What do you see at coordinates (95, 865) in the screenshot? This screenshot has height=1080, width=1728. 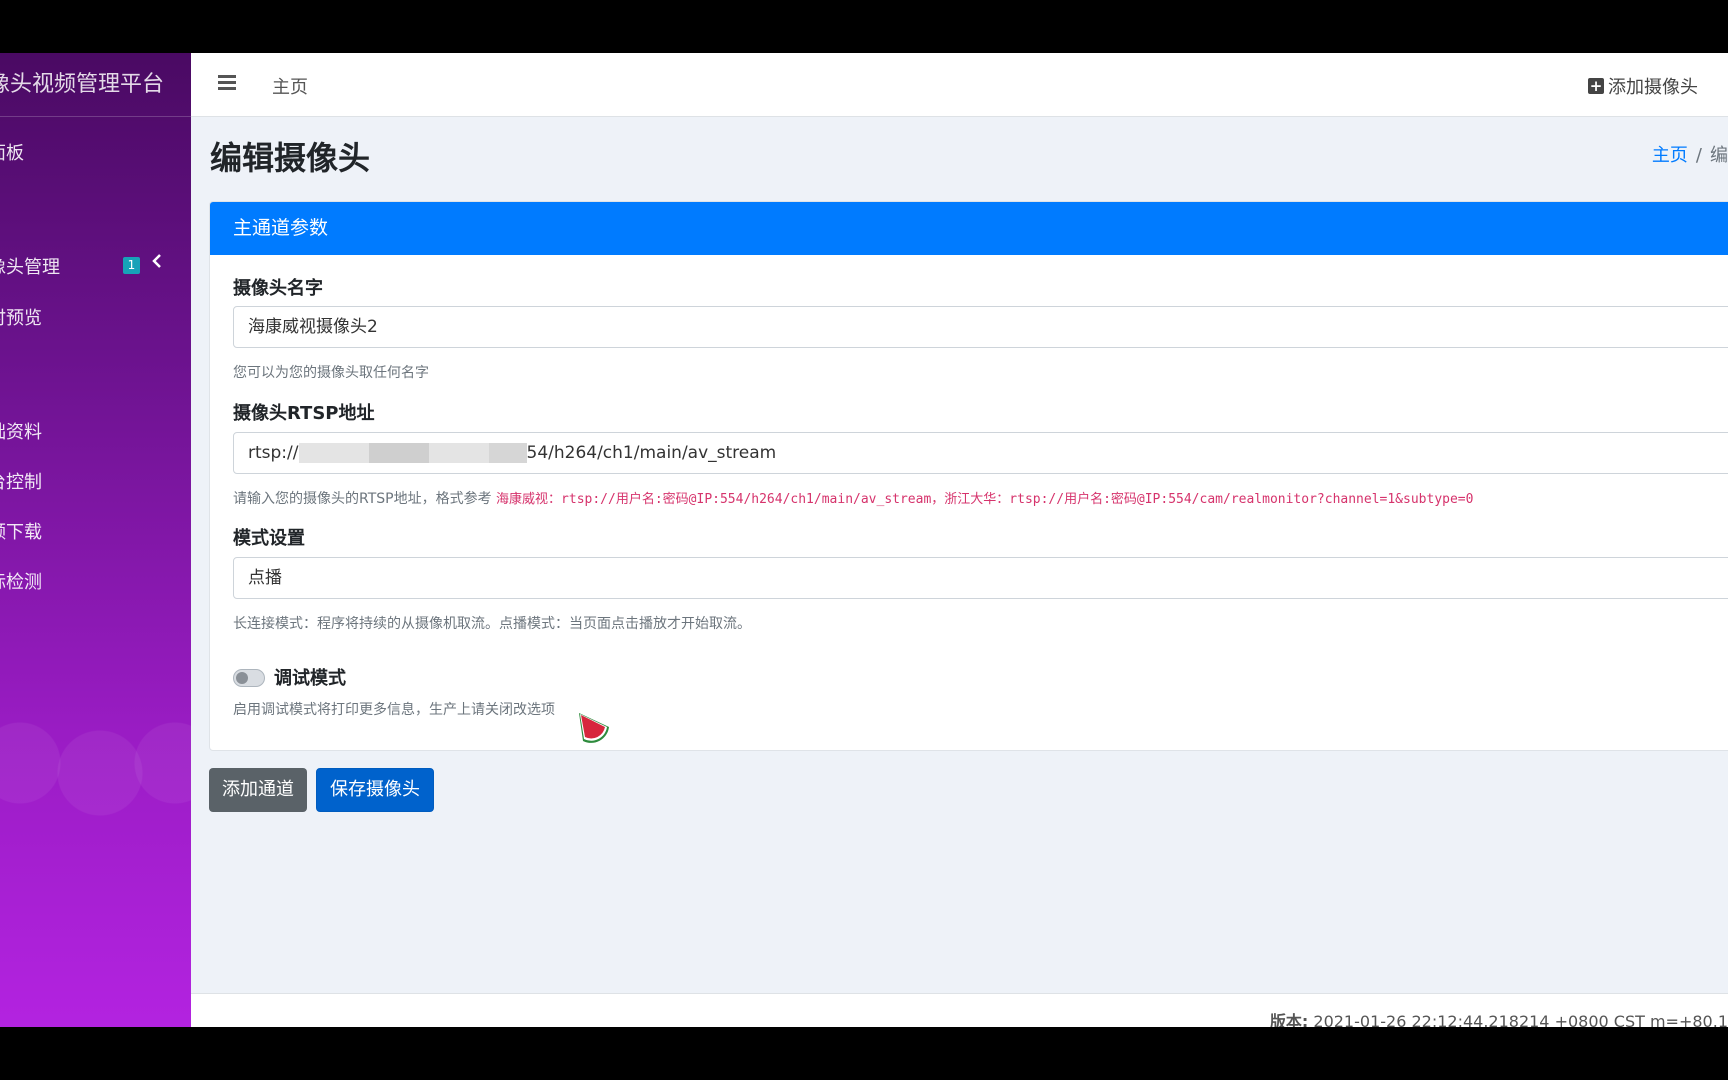 I see `sidebar-decoration` at bounding box center [95, 865].